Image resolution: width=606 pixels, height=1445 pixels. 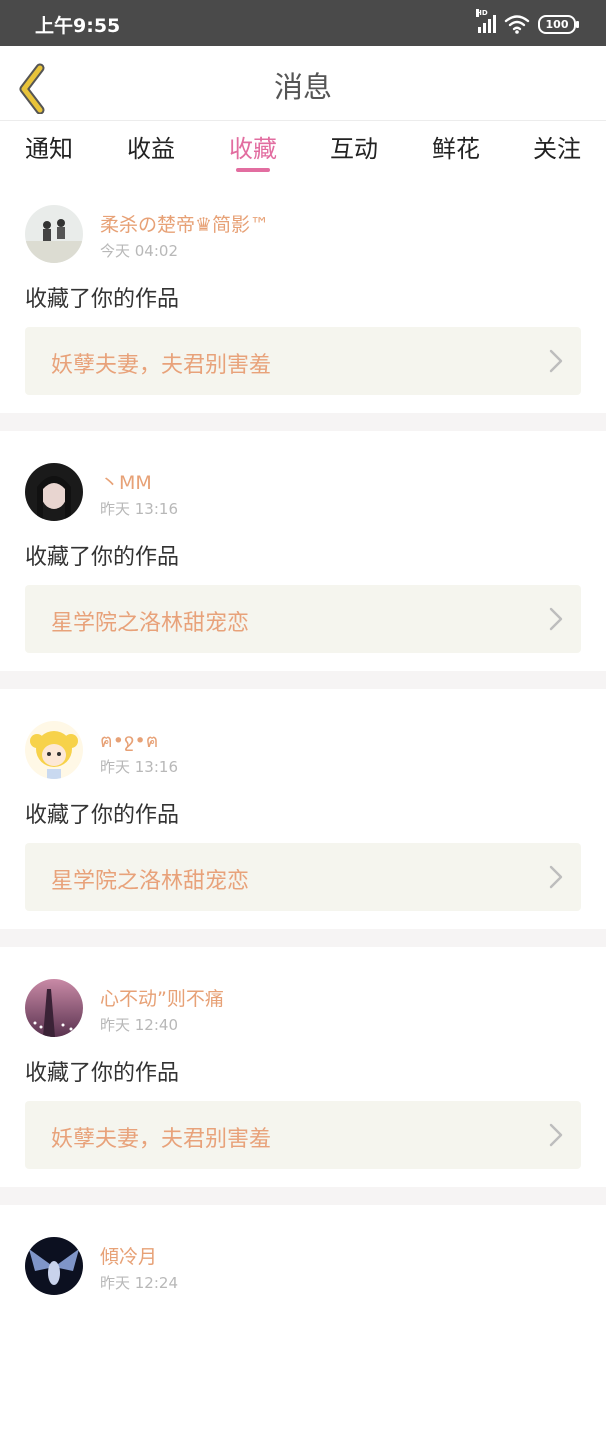 What do you see at coordinates (128, 1255) in the screenshot?
I see `username: 傾冷月` at bounding box center [128, 1255].